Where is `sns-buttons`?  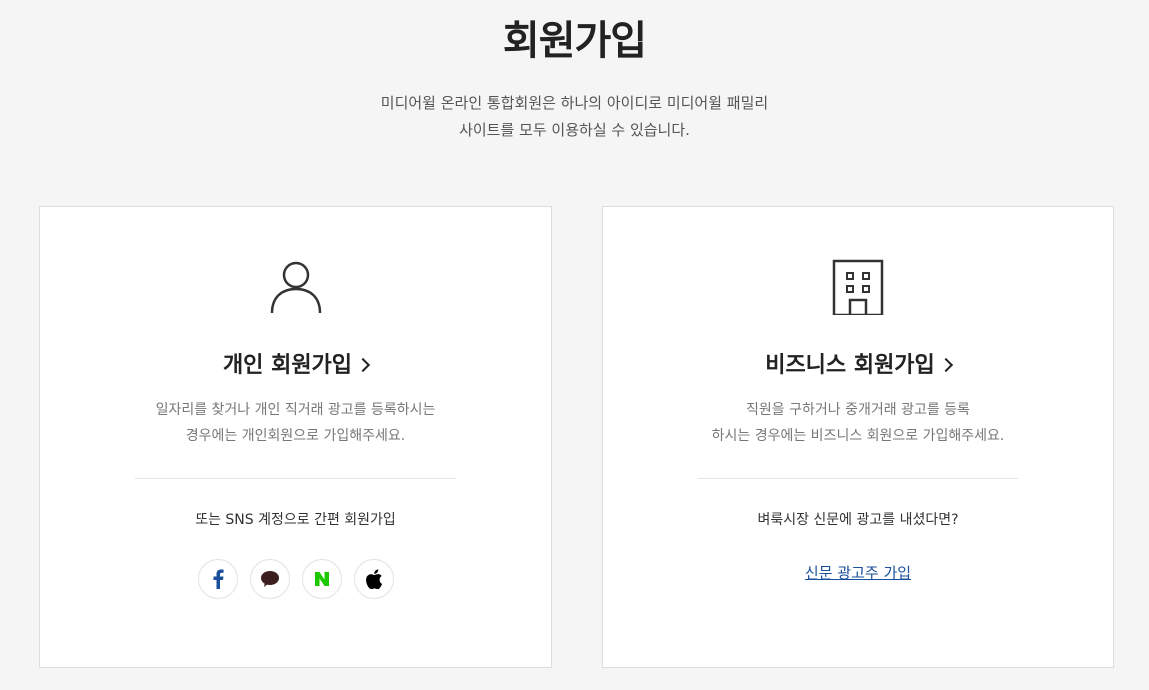 sns-buttons is located at coordinates (295, 579).